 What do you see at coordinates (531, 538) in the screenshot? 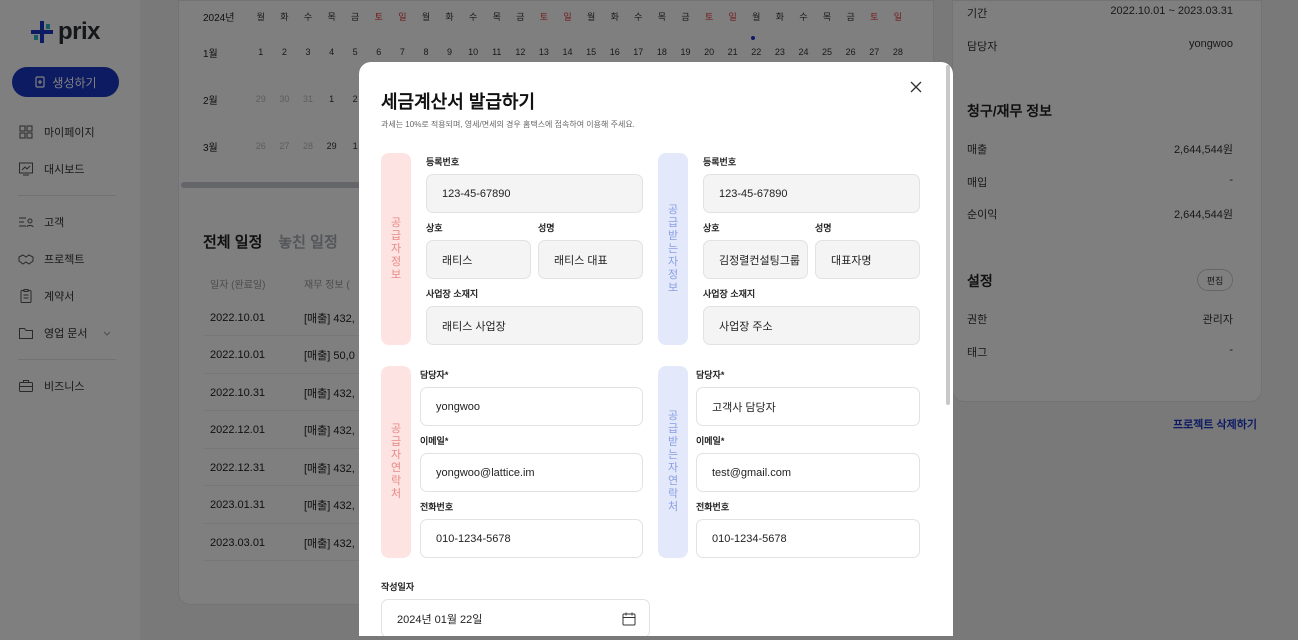
I see `supplier-phone-input: 010-1234-5678` at bounding box center [531, 538].